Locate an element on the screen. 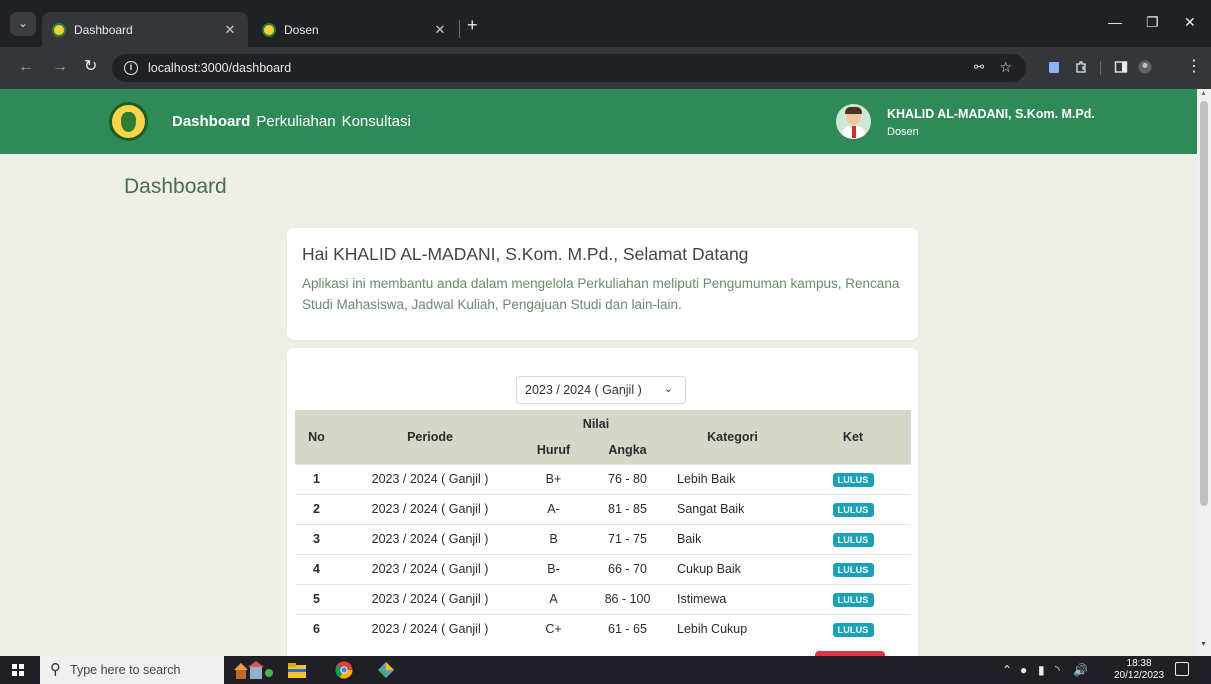 Image resolution: width=1211 pixels, height=684 pixels. minimize-icon: — is located at coordinates (1115, 22).